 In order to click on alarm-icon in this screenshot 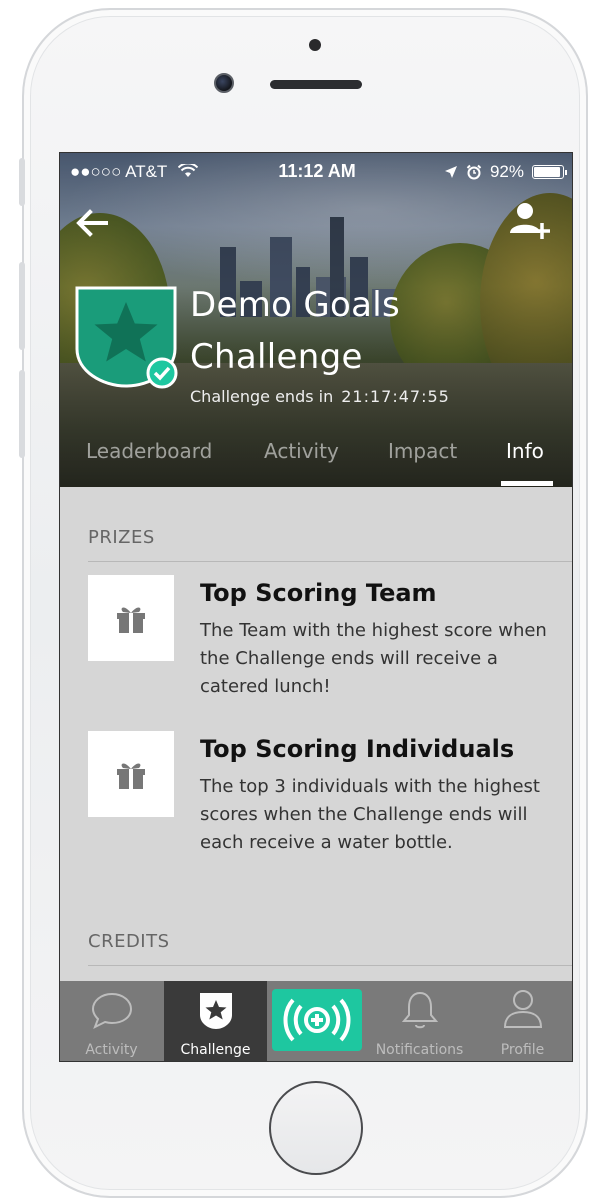, I will do `click(474, 172)`.